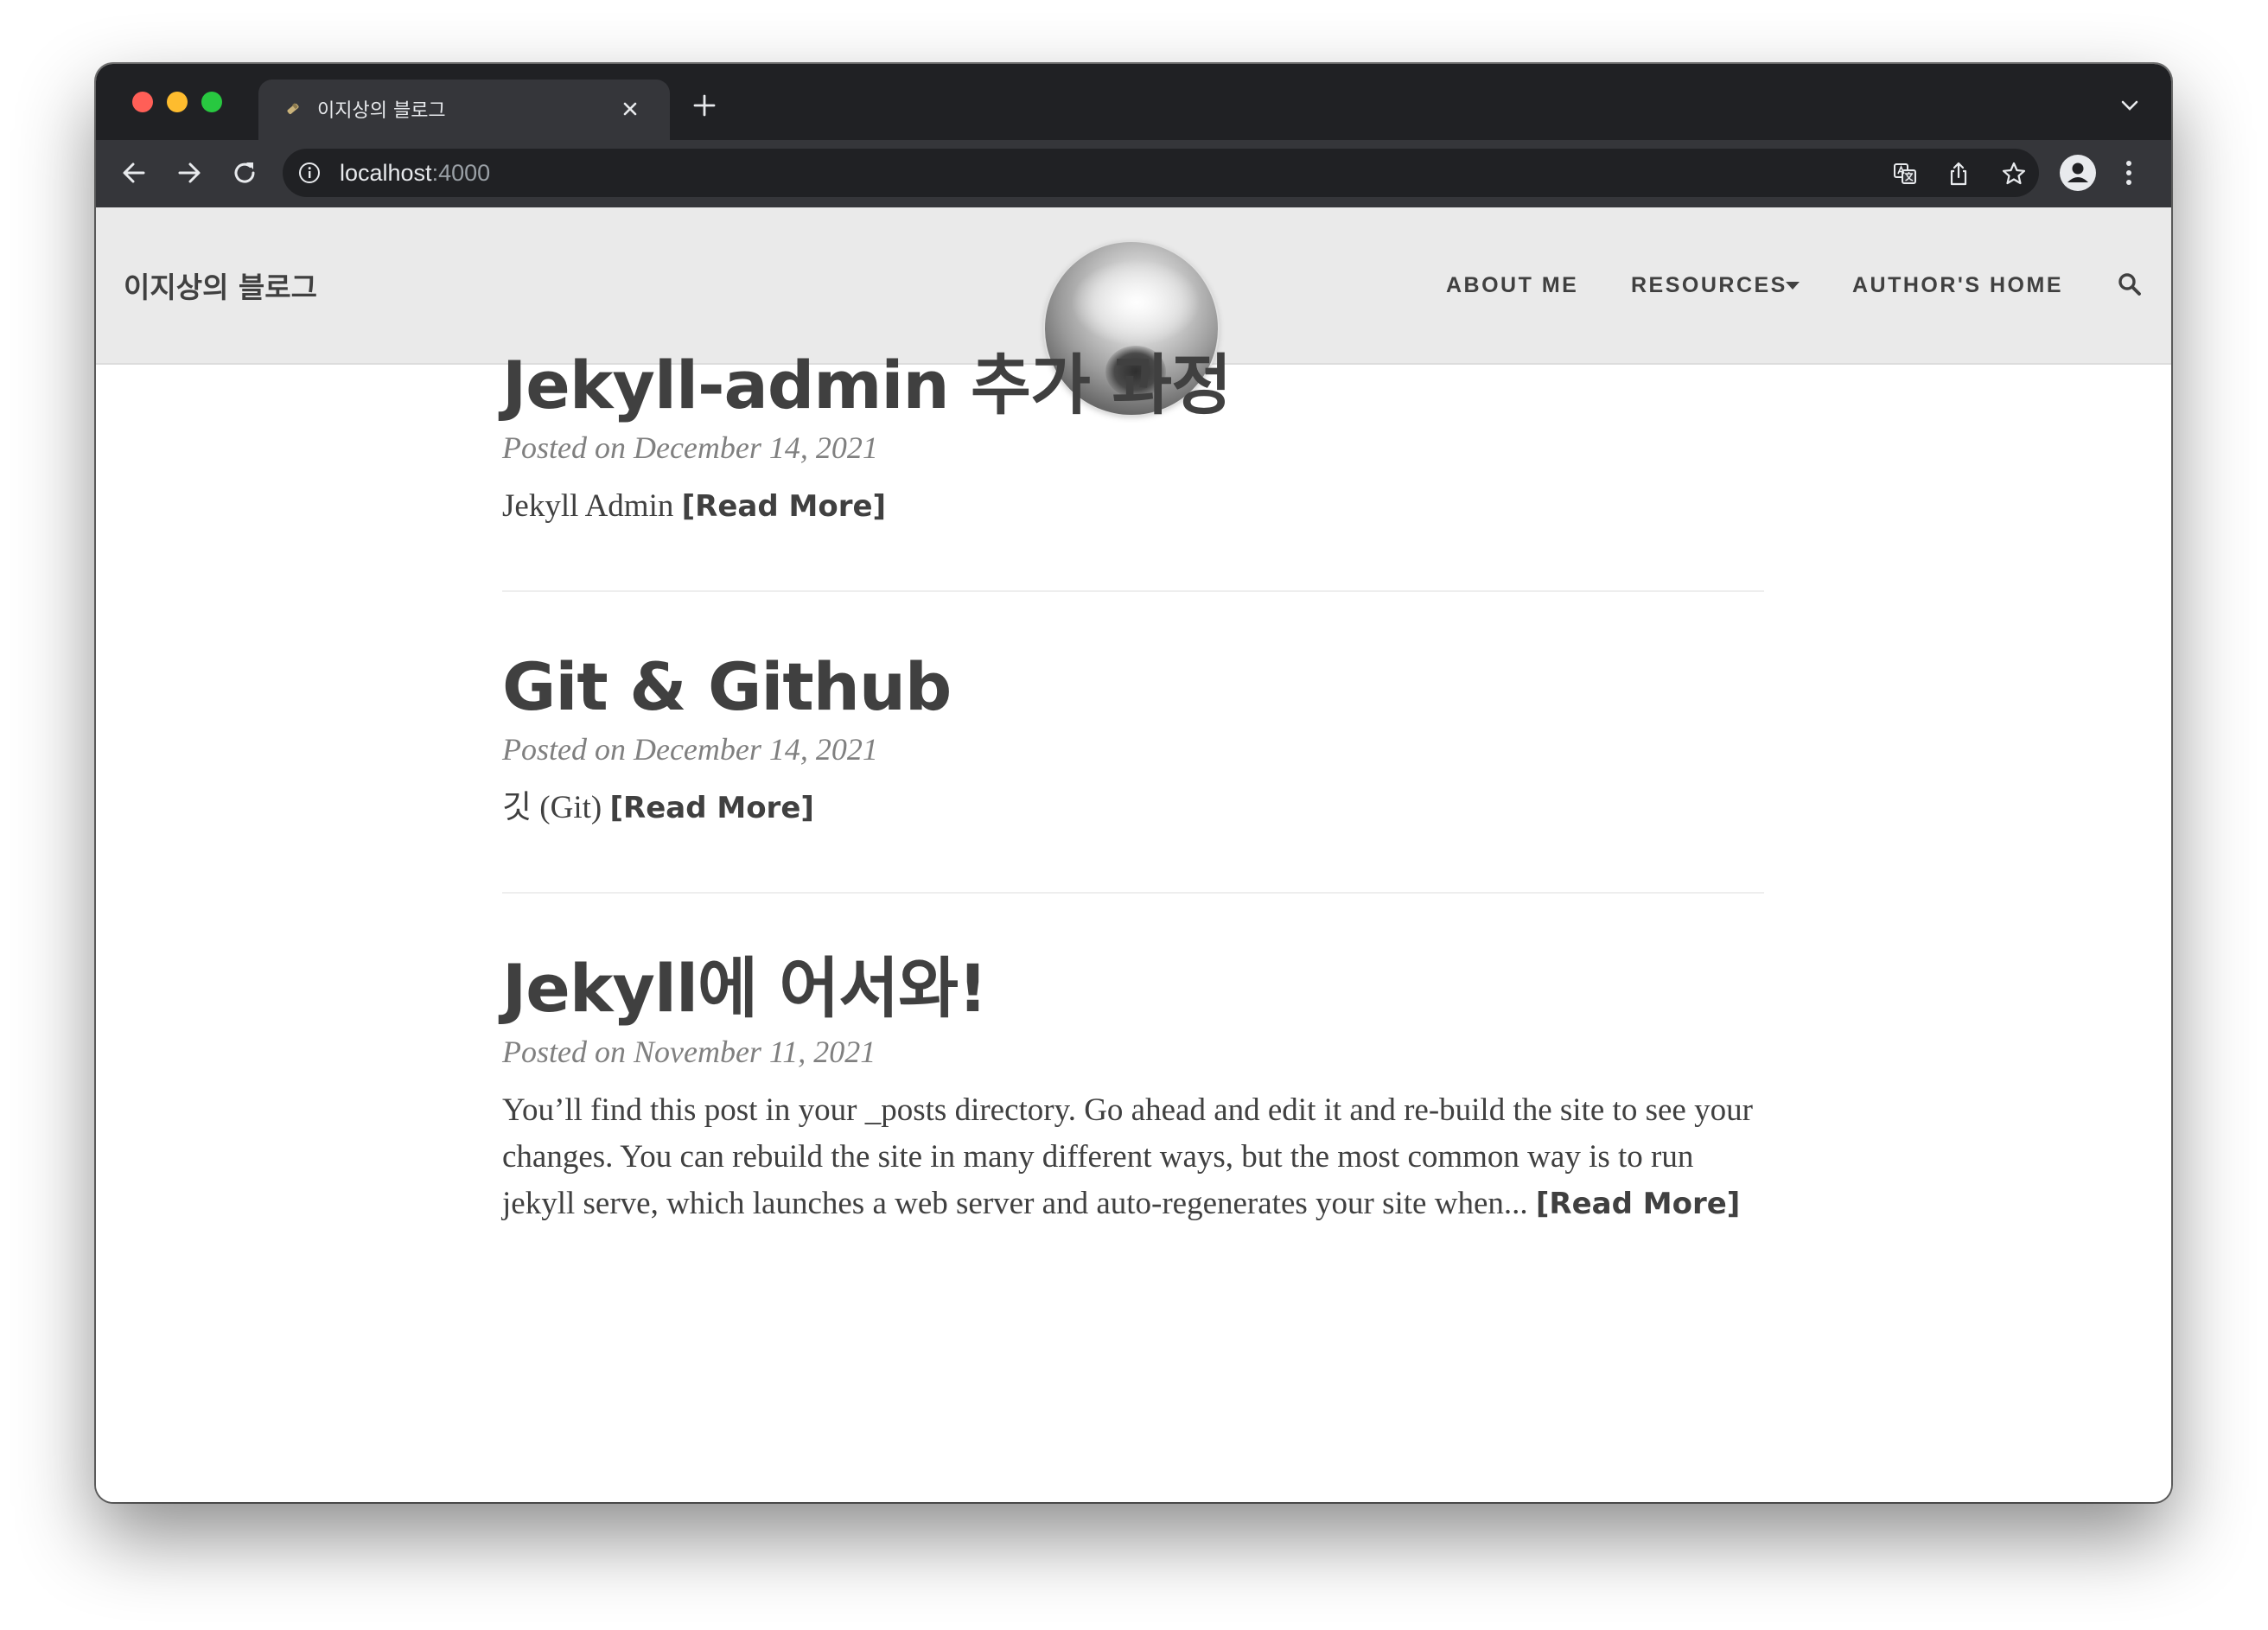 Image resolution: width=2268 pixels, height=1630 pixels. I want to click on share-icon, so click(1959, 174).